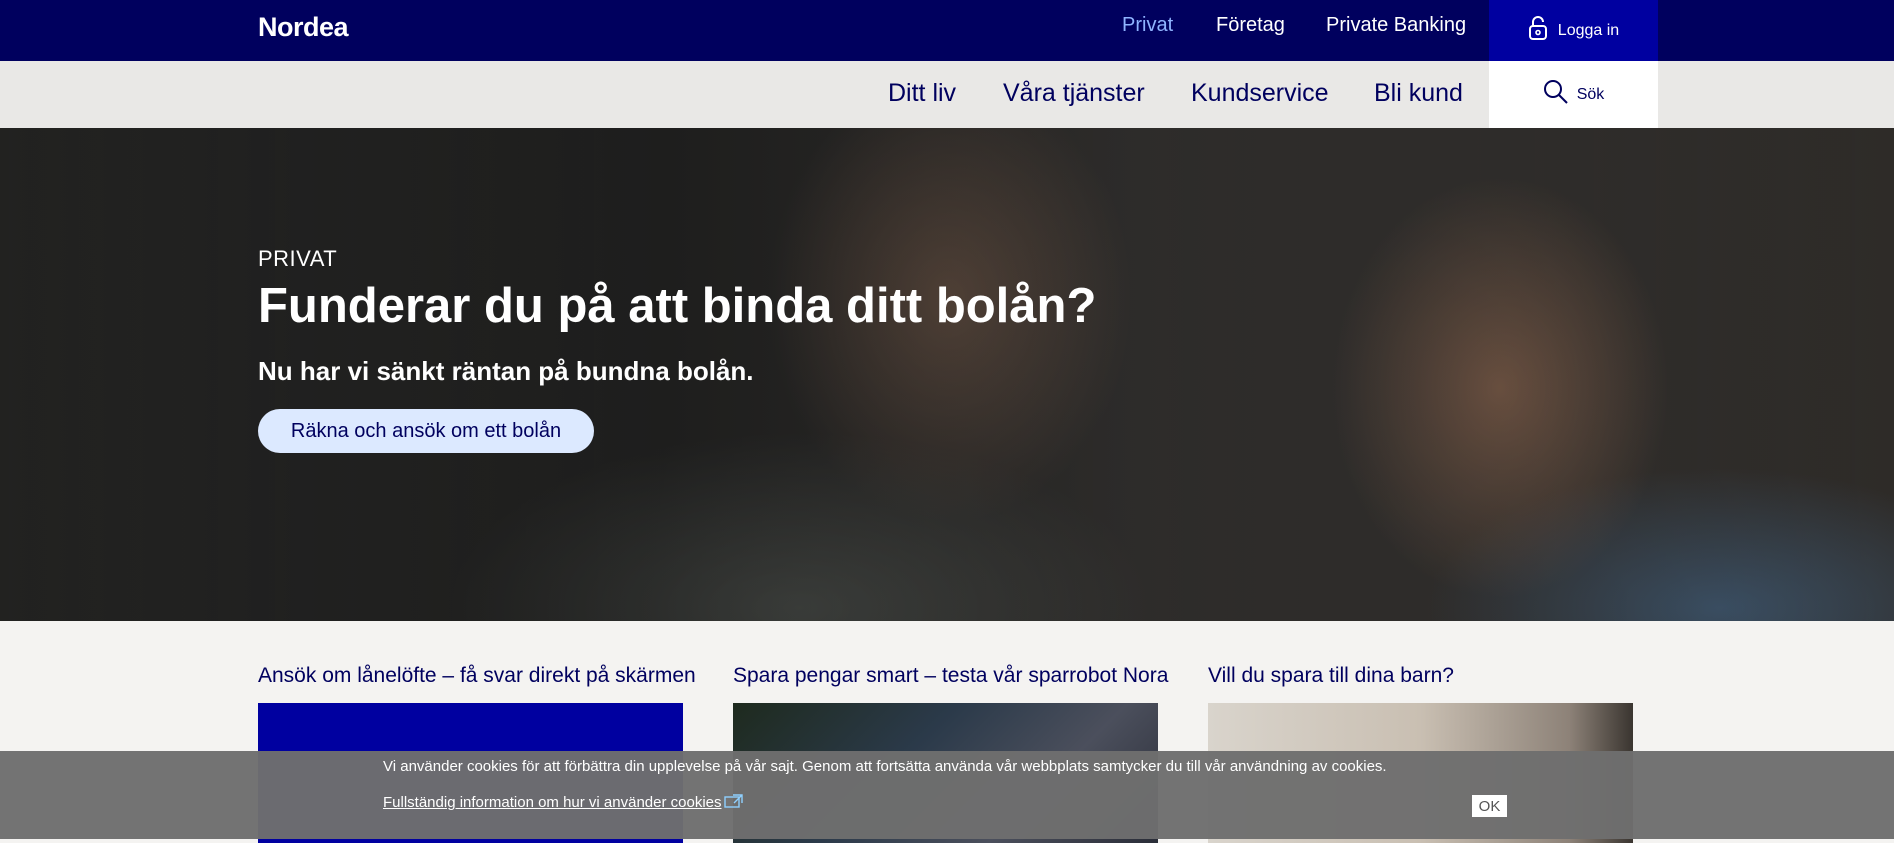  Describe the element at coordinates (1573, 94) in the screenshot. I see `search-button: Sök` at that location.